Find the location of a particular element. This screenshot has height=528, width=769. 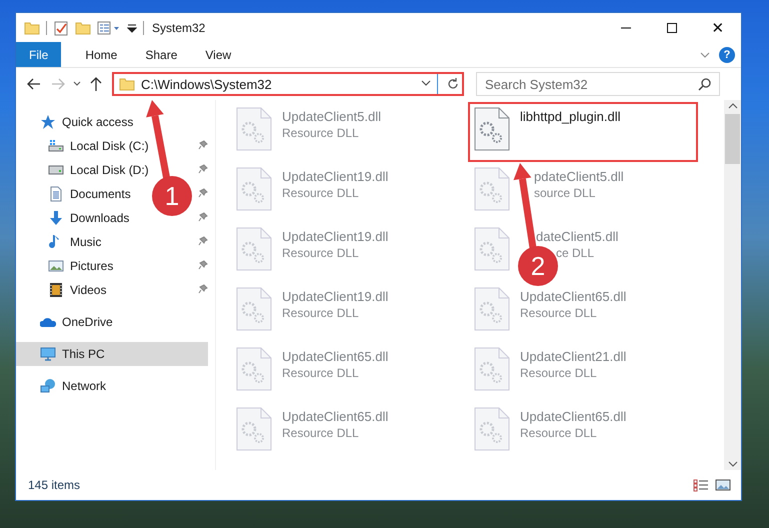

drive-icon is located at coordinates (56, 146).